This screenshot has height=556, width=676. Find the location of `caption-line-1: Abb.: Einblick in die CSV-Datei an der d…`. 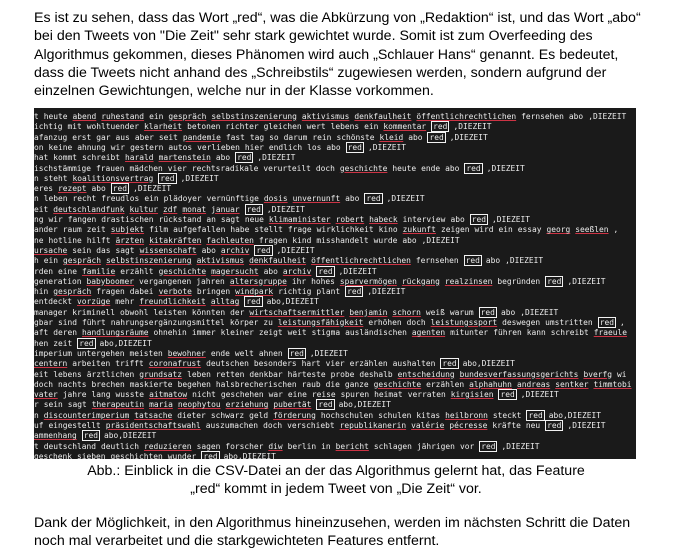

caption-line-1: Abb.: Einblick in die CSV-Datei an der d… is located at coordinates (336, 471).